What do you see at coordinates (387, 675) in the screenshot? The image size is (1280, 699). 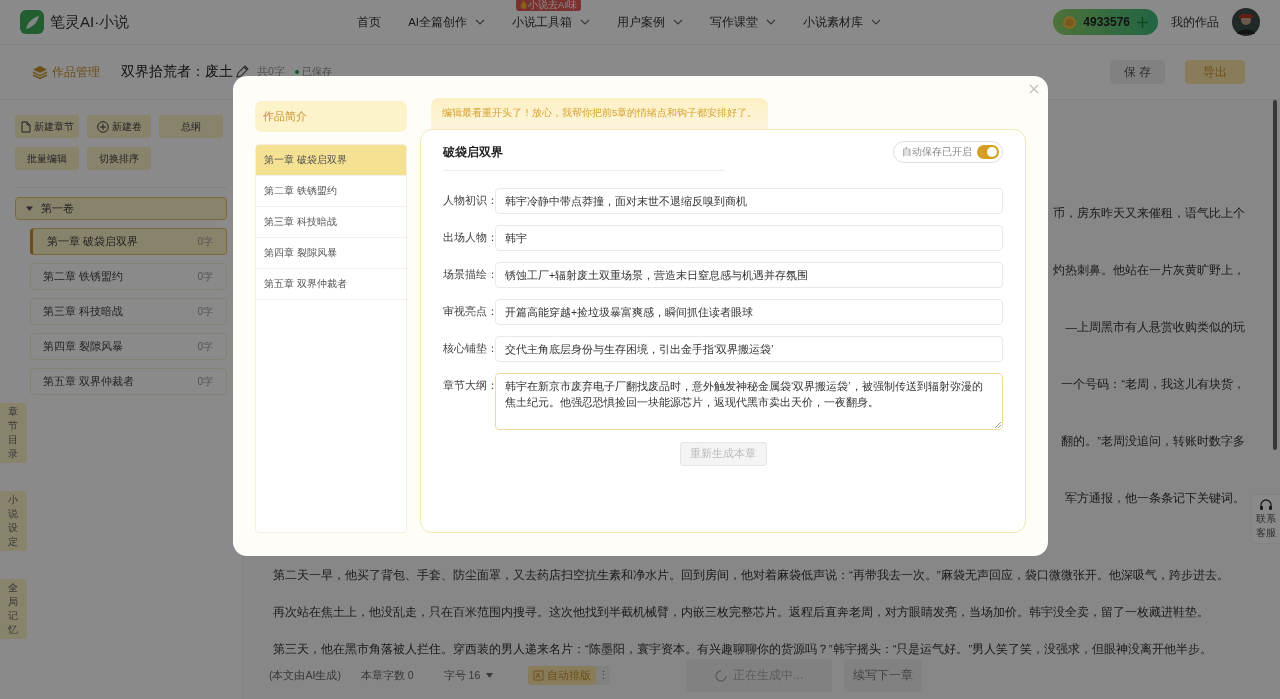 I see `chapter-word-count: 本章字数 0` at bounding box center [387, 675].